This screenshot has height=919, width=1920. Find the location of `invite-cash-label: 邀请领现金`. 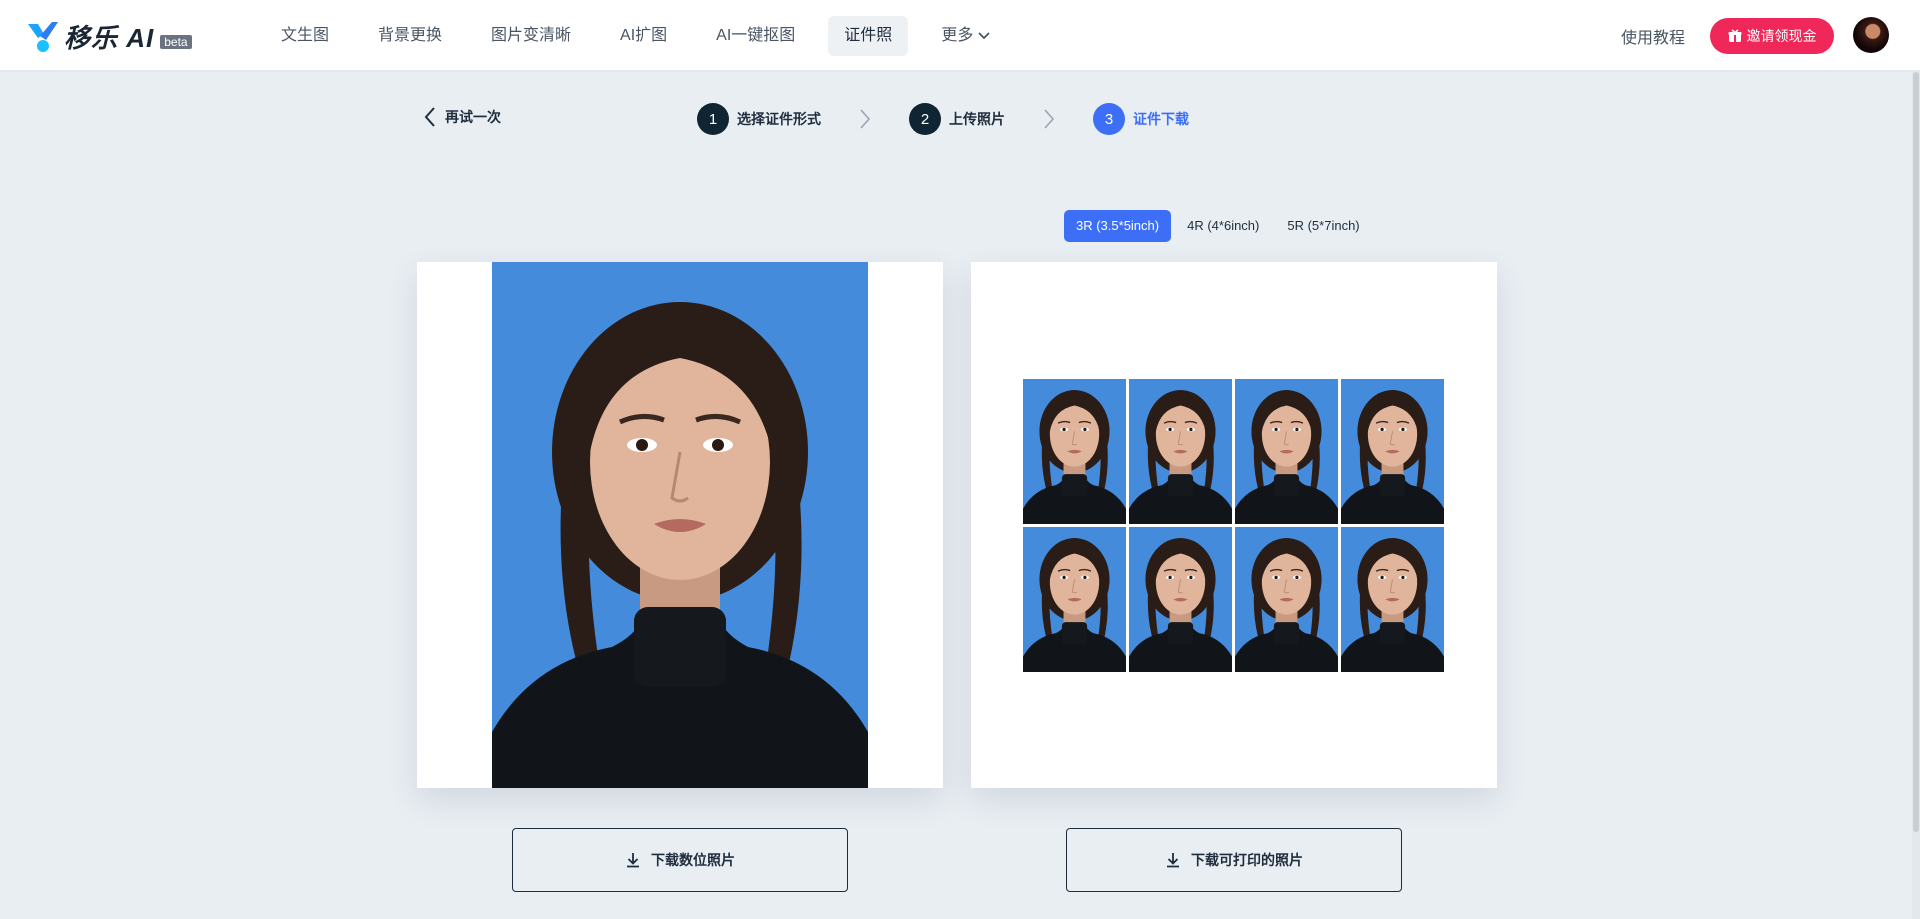

invite-cash-label: 邀请领现金 is located at coordinates (1781, 36).